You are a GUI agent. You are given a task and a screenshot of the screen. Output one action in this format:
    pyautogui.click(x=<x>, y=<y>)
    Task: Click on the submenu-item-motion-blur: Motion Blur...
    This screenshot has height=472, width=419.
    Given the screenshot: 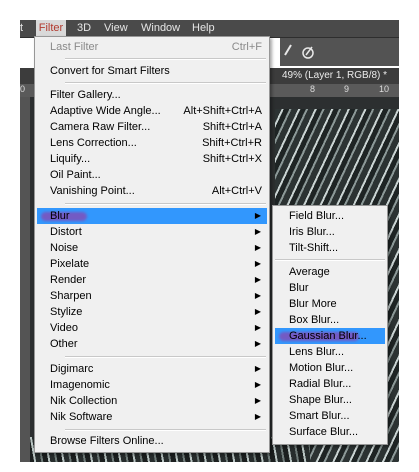 What is the action you would take?
    pyautogui.click(x=330, y=368)
    